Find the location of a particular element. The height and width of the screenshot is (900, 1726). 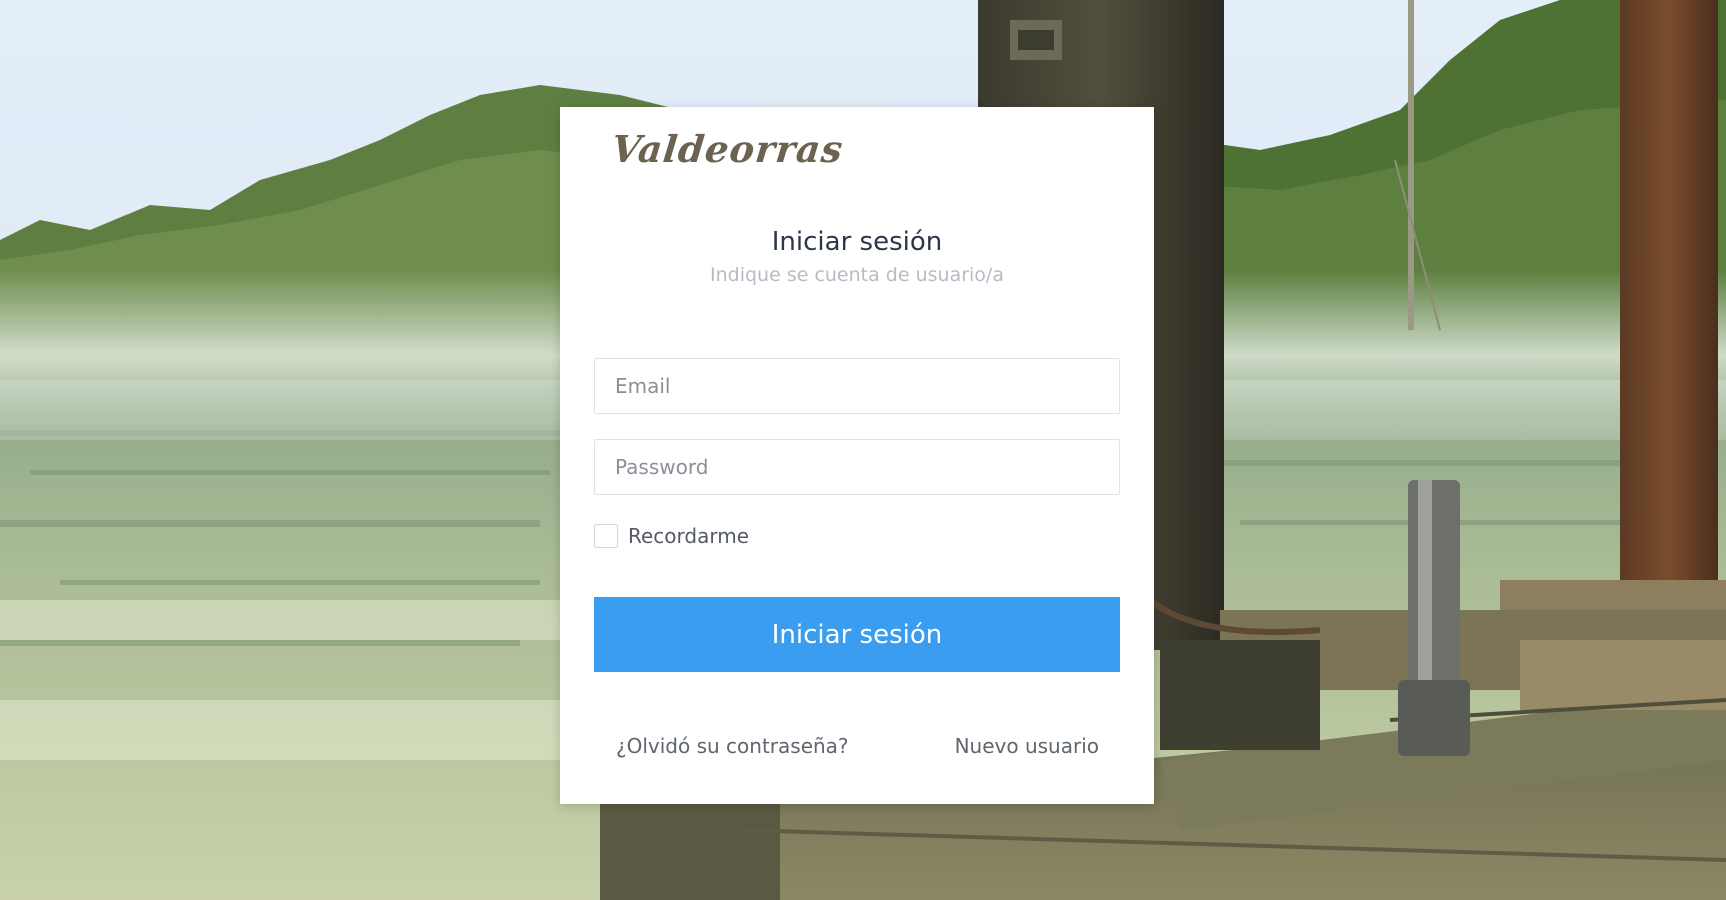

email-field is located at coordinates (857, 386).